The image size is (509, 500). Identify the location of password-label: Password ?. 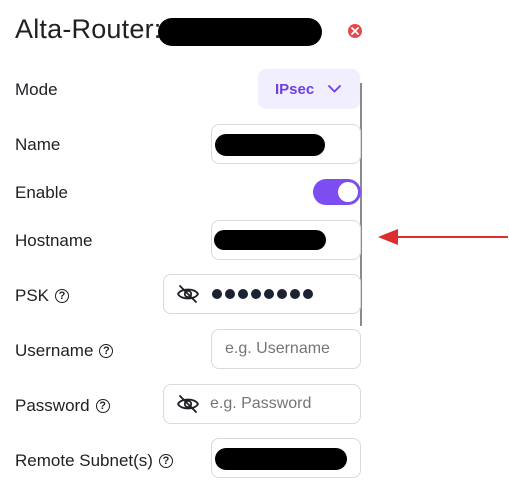
(62, 406).